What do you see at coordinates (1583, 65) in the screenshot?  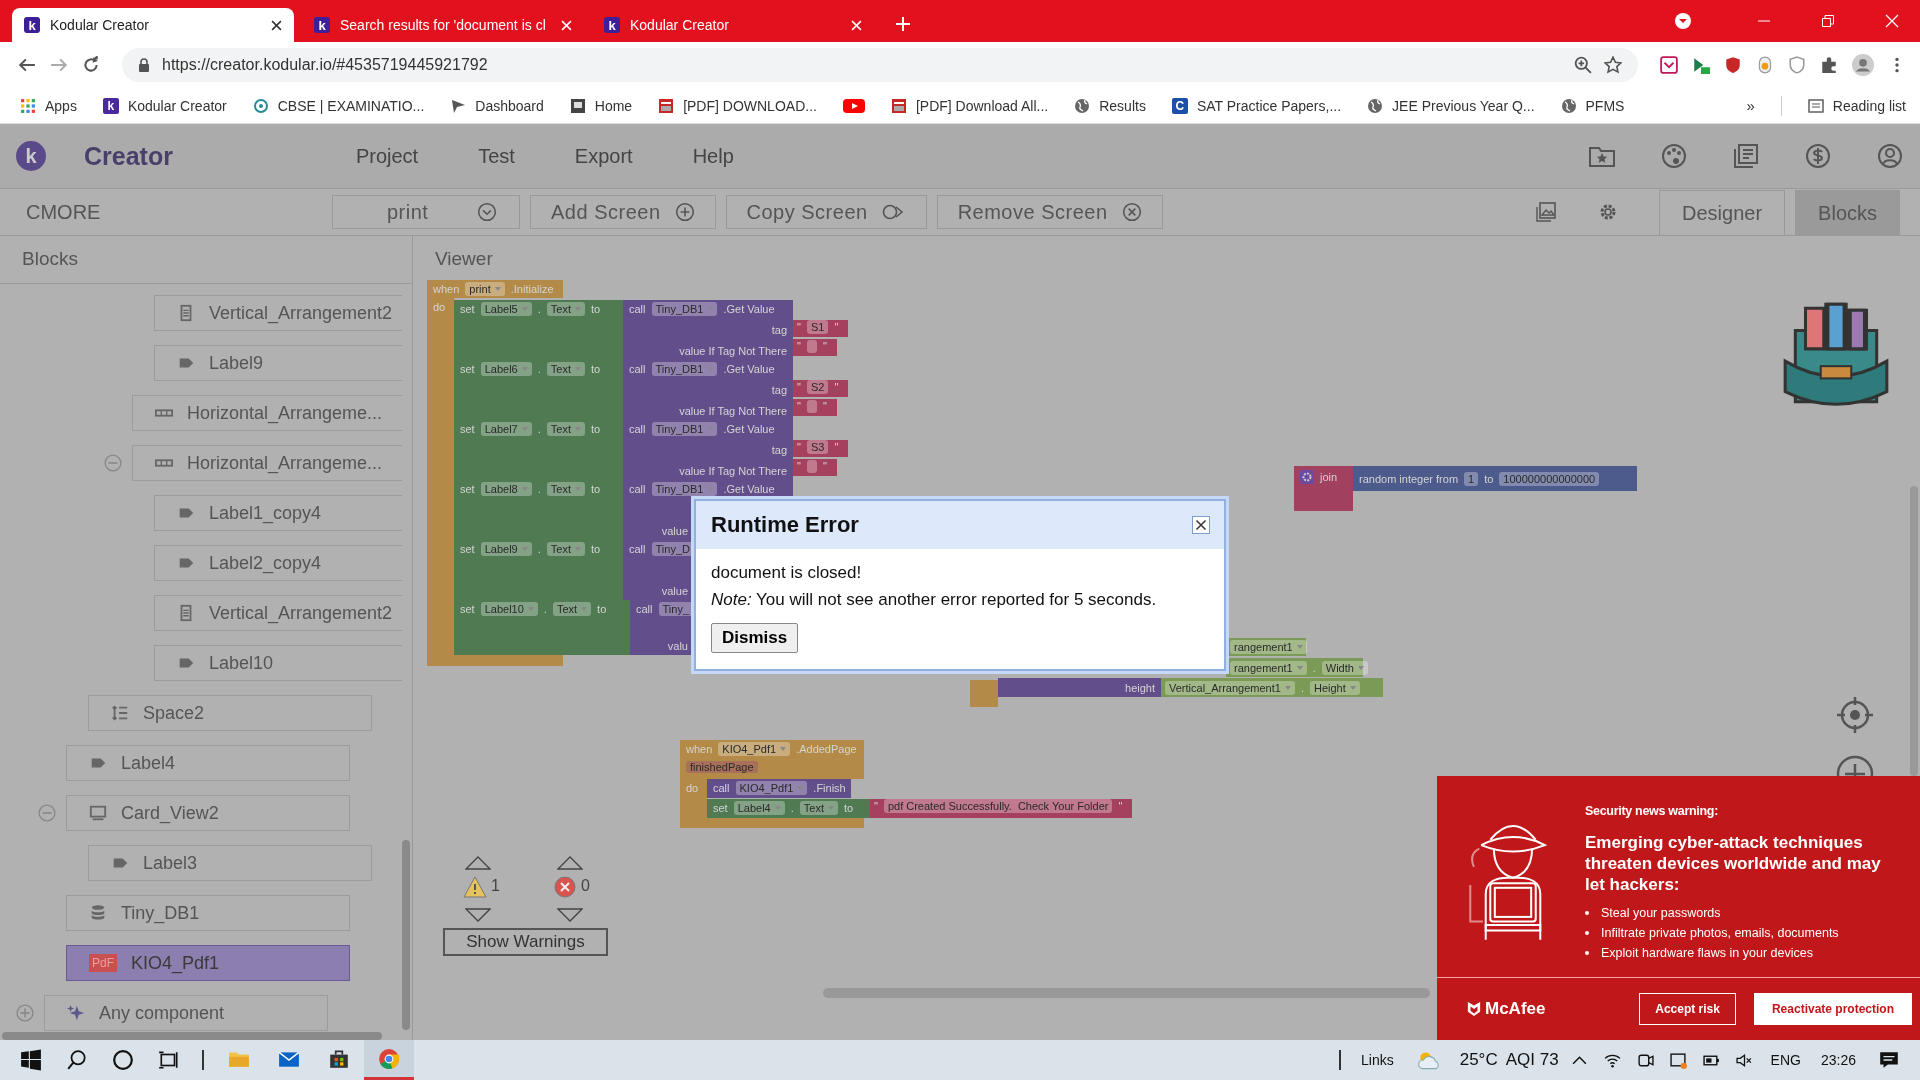 I see `zoom-icon` at bounding box center [1583, 65].